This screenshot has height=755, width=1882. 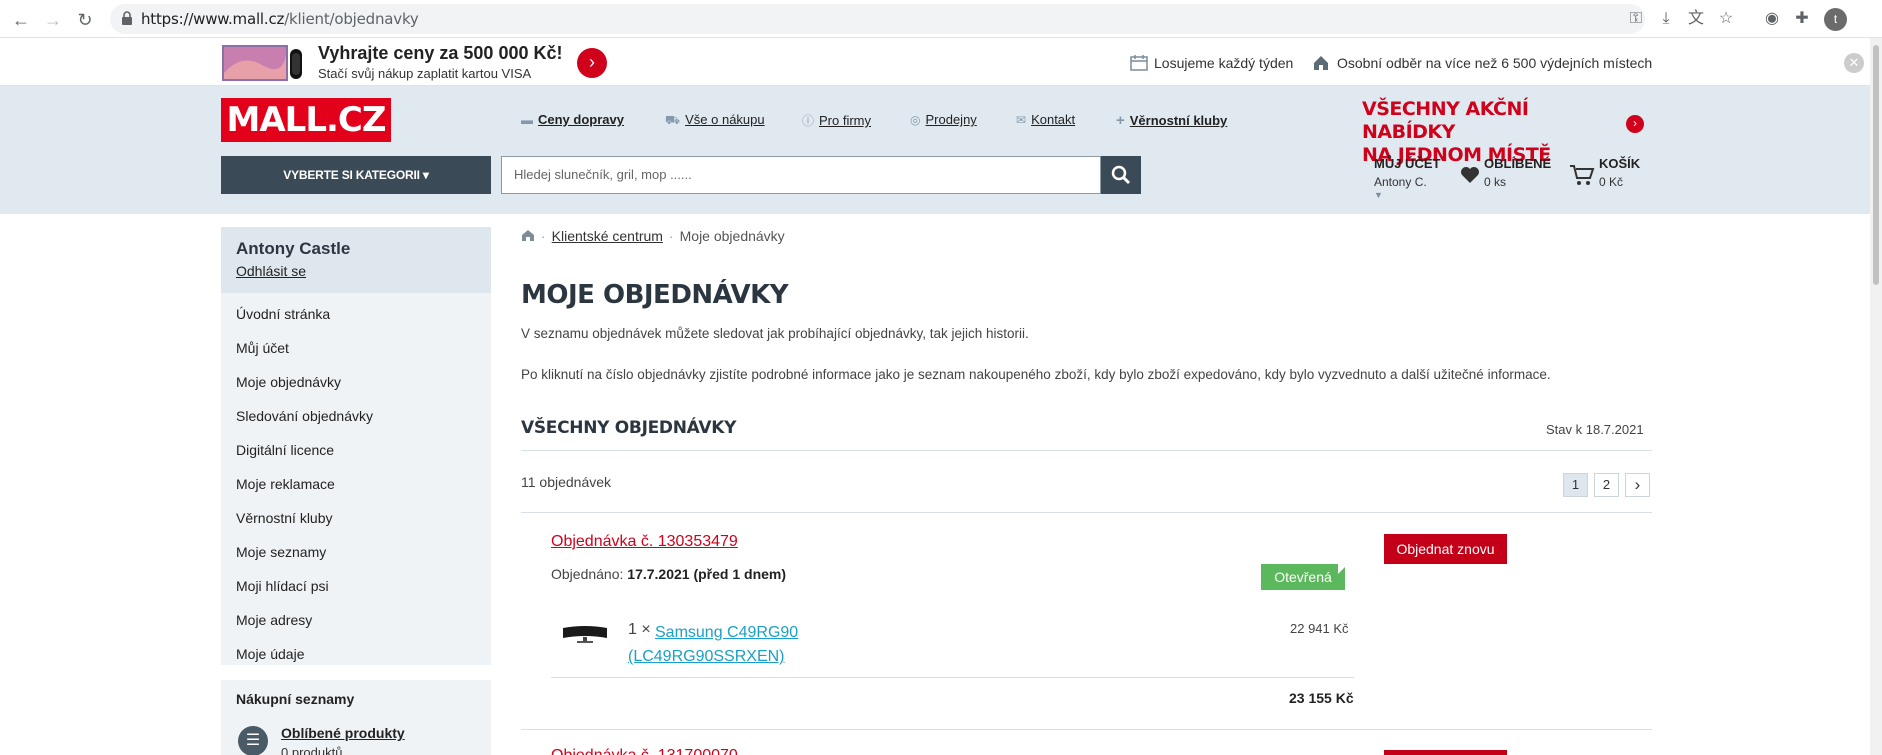 What do you see at coordinates (1575, 485) in the screenshot?
I see `page-1-button: 1` at bounding box center [1575, 485].